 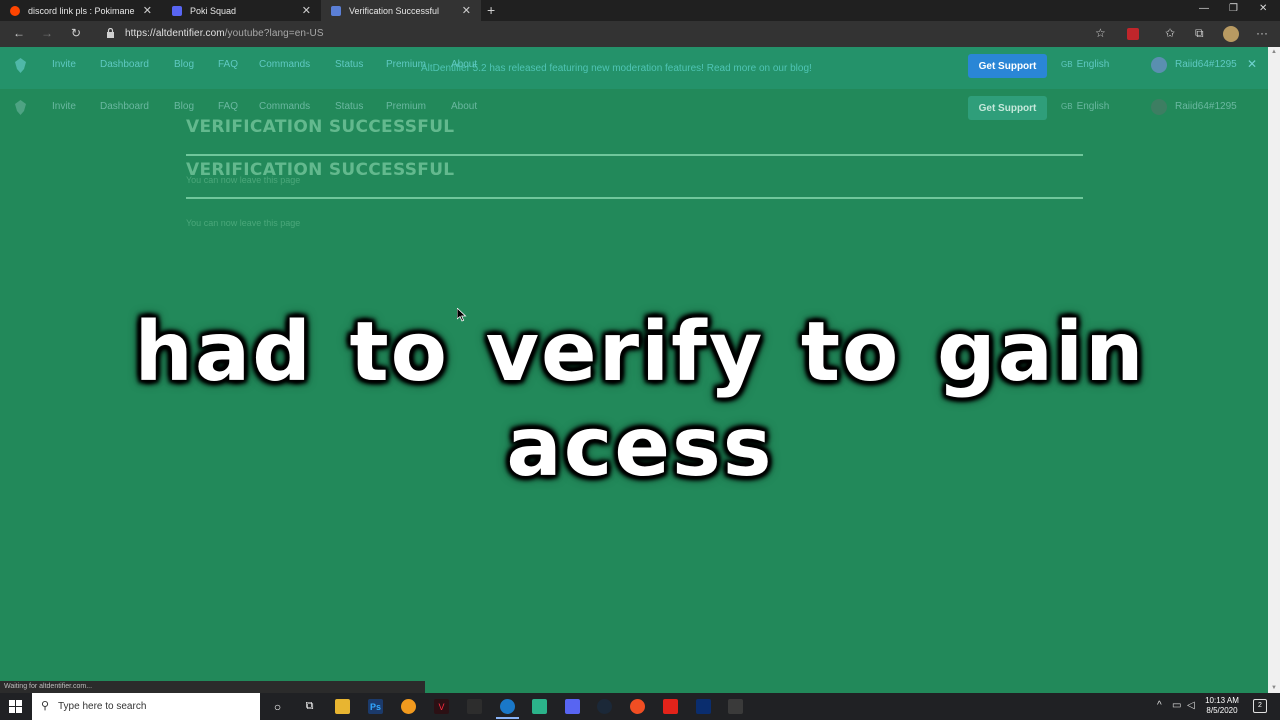 What do you see at coordinates (670, 706) in the screenshot?
I see `roblox-icon` at bounding box center [670, 706].